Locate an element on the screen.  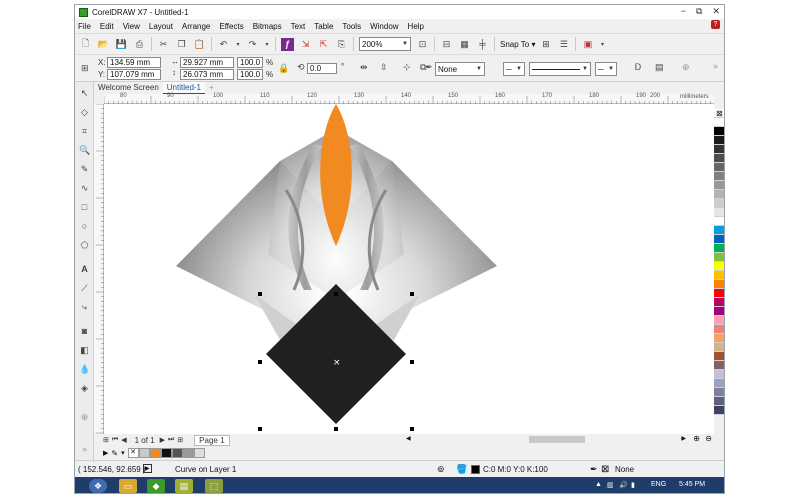
palette-menu-icon: ▾ is located at coordinates (123, 453).